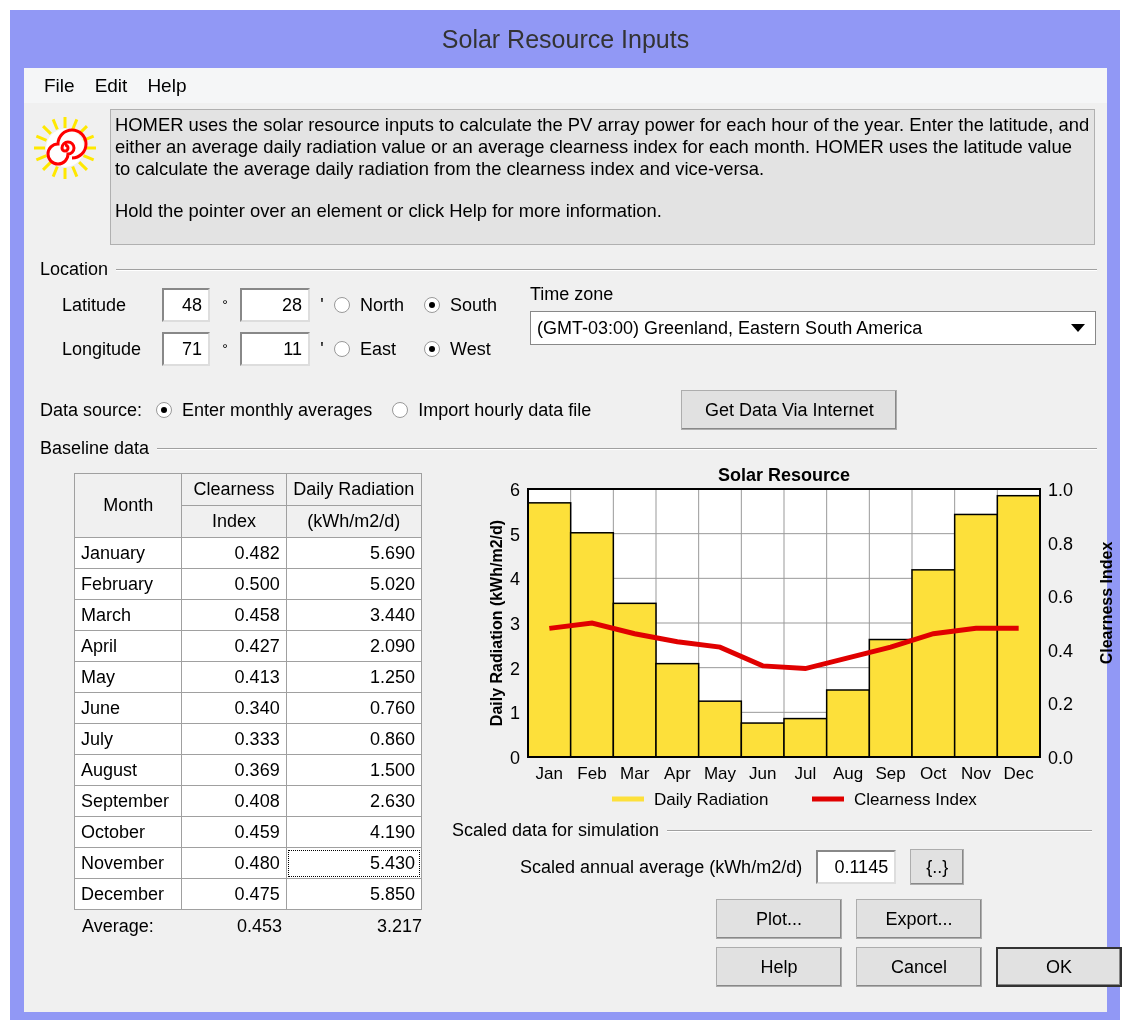  I want to click on clearness-cell: 0.482, so click(234, 553).